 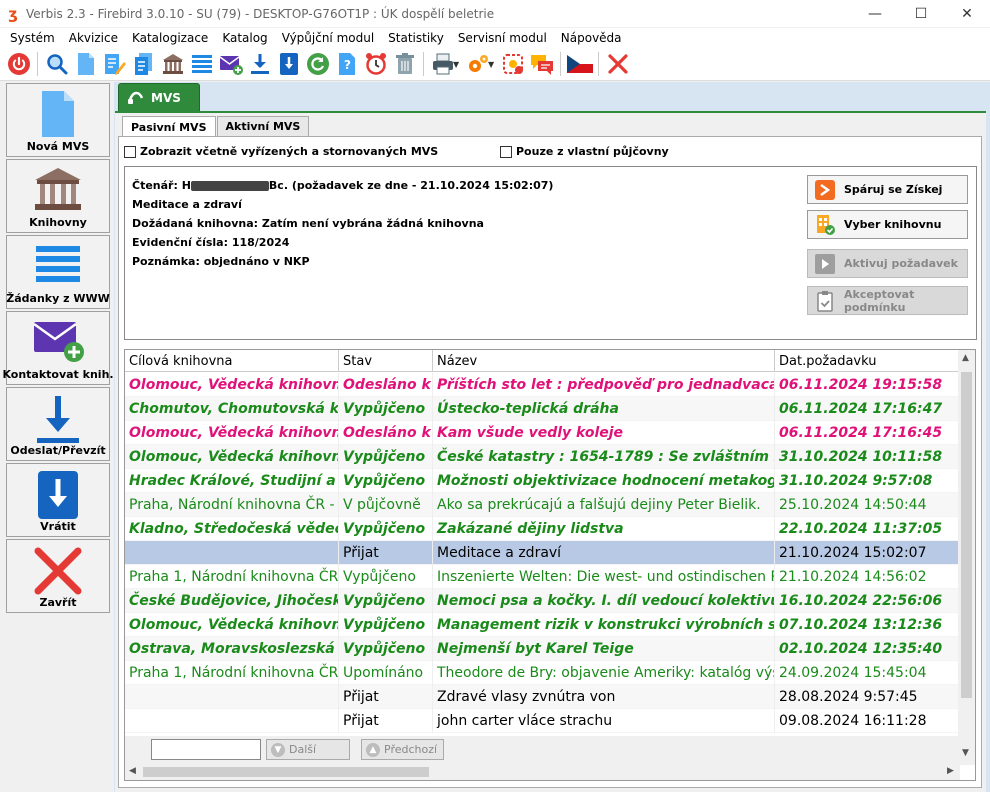 What do you see at coordinates (477, 64) in the screenshot?
I see `gears-icon` at bounding box center [477, 64].